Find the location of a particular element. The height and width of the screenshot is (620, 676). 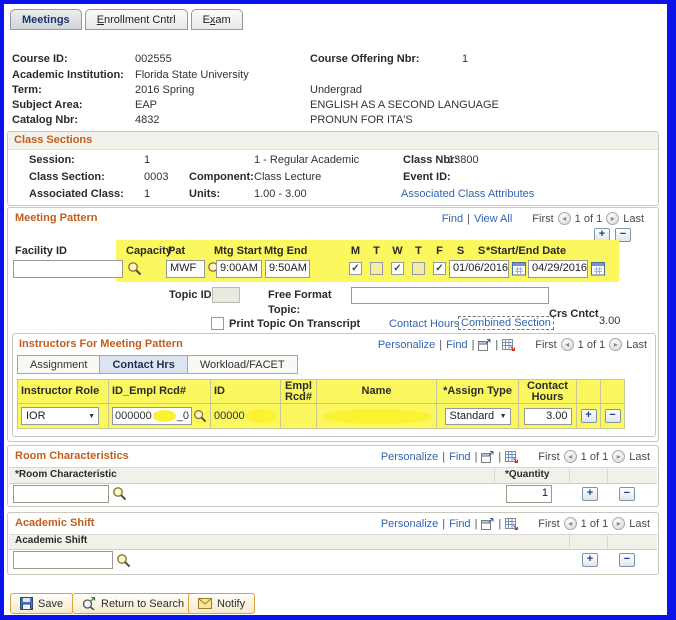

academic-shift-lookup-icon is located at coordinates (123, 560).